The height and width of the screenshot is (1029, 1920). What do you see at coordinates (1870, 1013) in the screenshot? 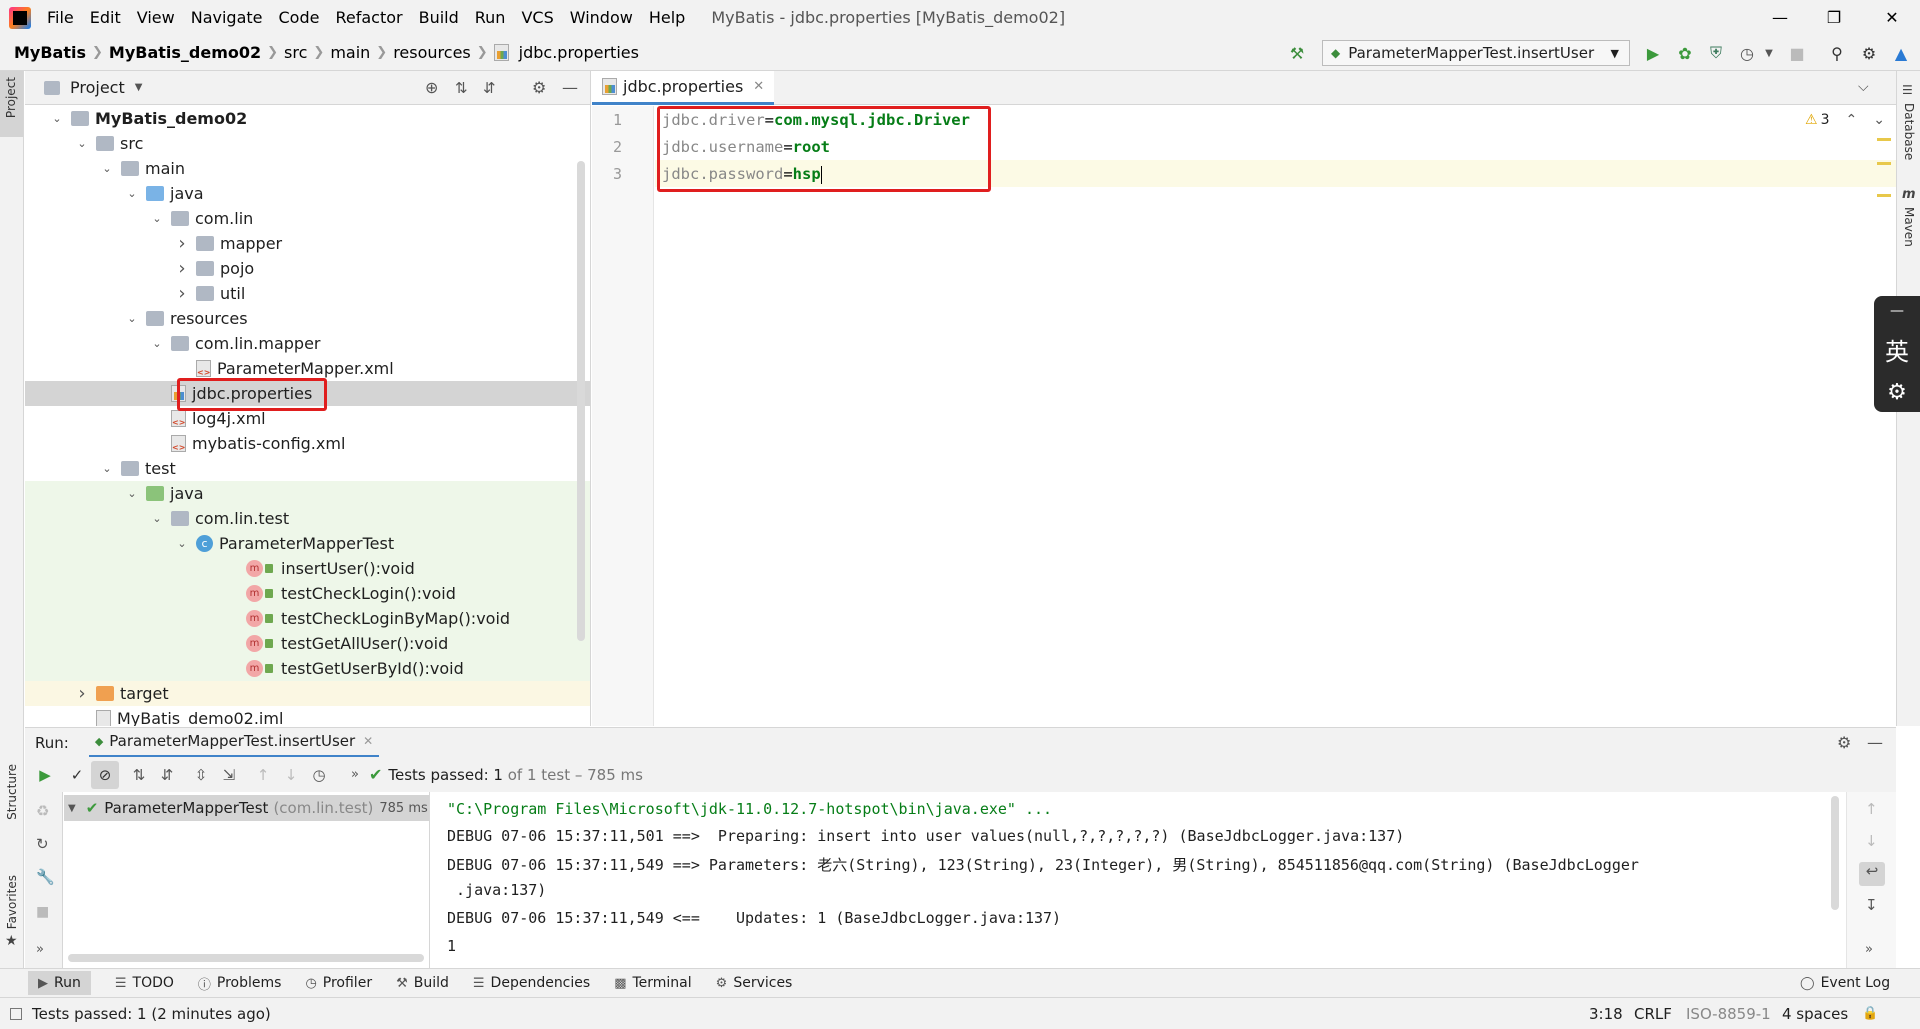
I see `lock-icon: 🔒` at bounding box center [1870, 1013].